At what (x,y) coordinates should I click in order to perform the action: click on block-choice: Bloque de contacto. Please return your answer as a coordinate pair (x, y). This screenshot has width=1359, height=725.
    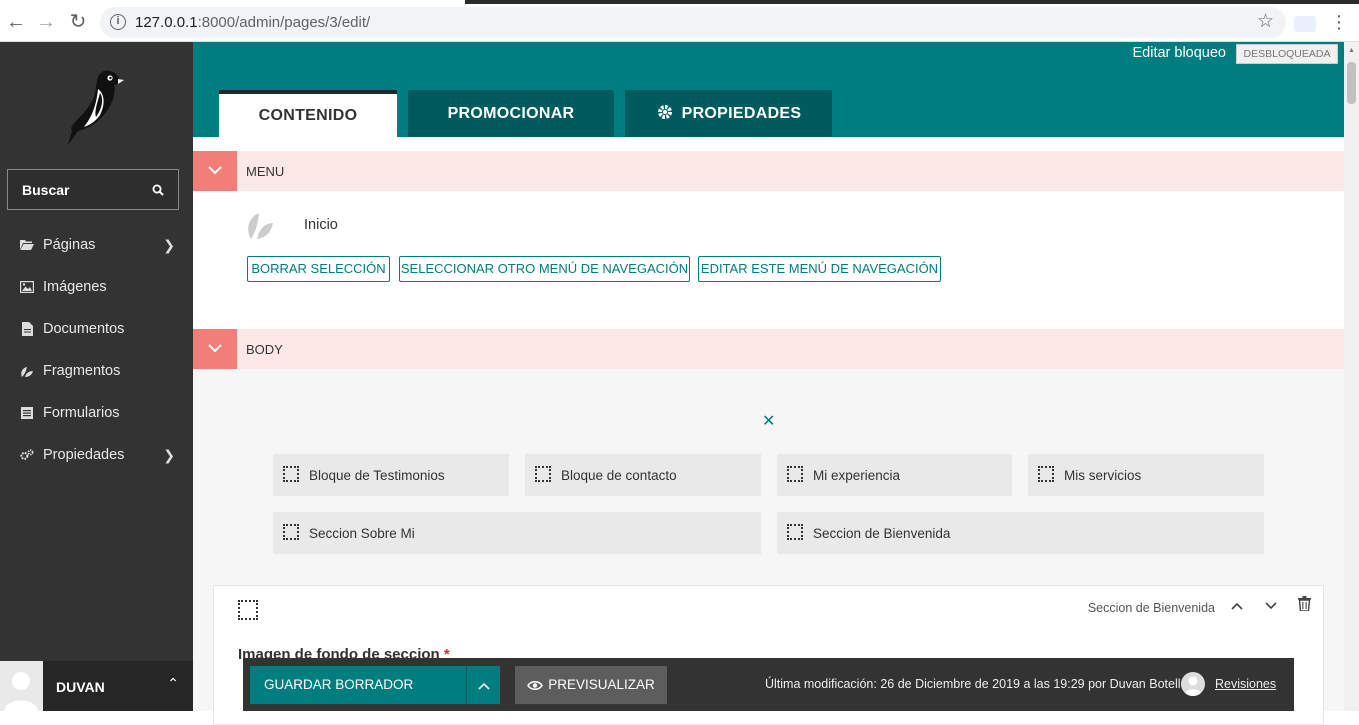
    Looking at the image, I should click on (643, 475).